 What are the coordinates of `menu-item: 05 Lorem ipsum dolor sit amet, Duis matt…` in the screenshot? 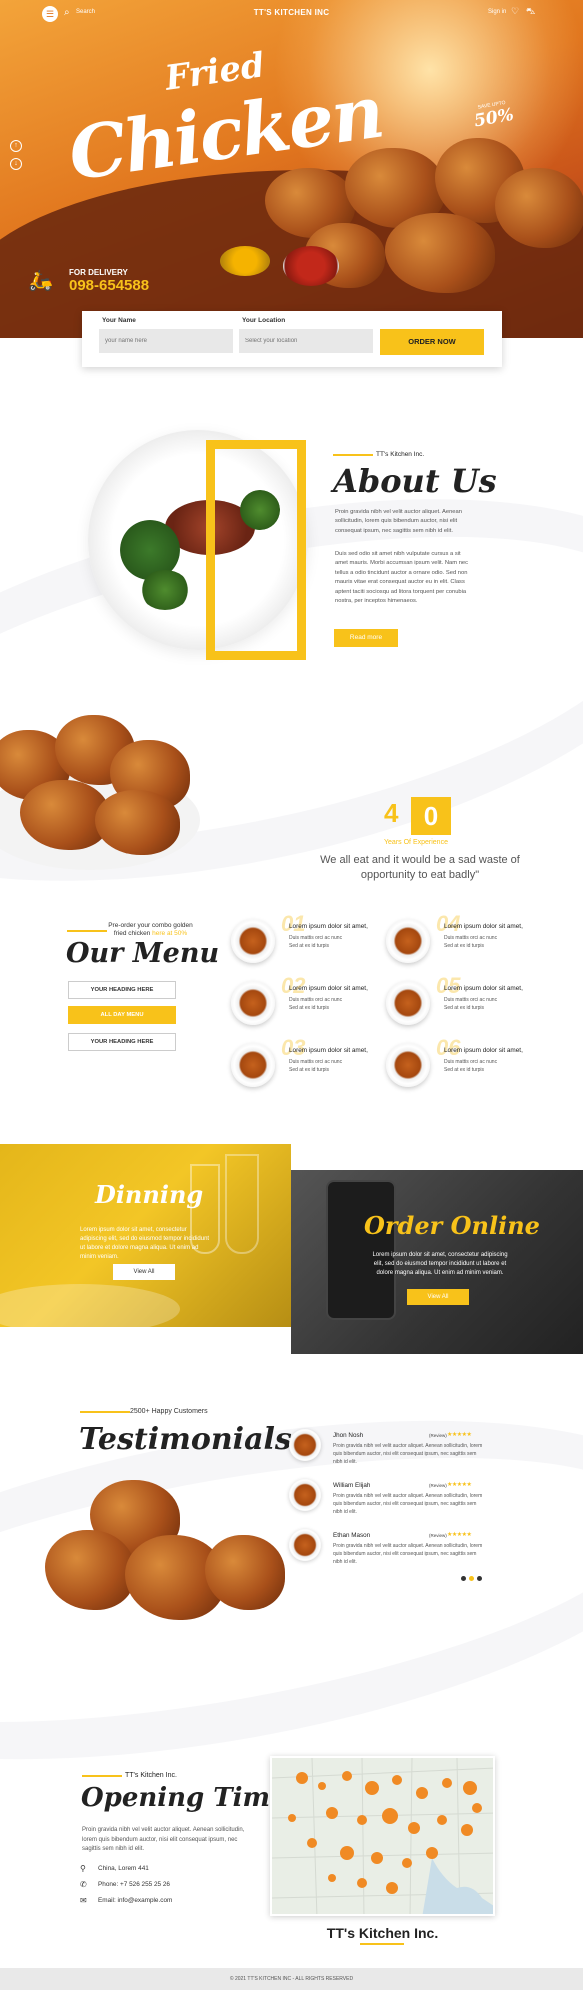 It's located at (461, 1005).